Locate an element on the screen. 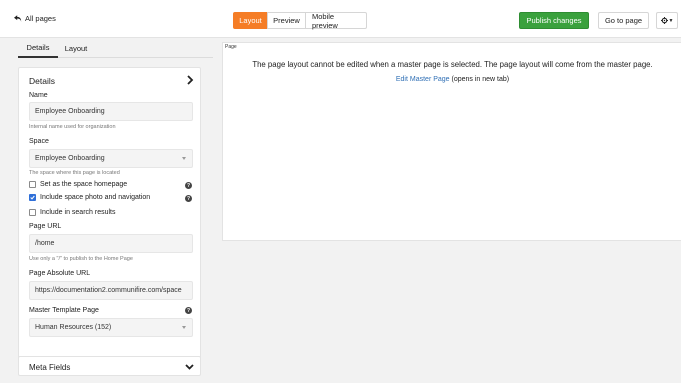 The height and width of the screenshot is (383, 681). layout-mode-button: Layout is located at coordinates (250, 20).